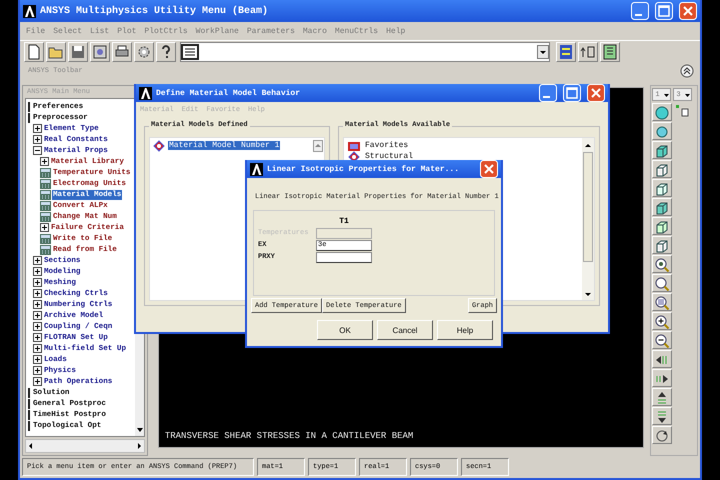 The height and width of the screenshot is (480, 720). I want to click on column-header: T1, so click(344, 221).